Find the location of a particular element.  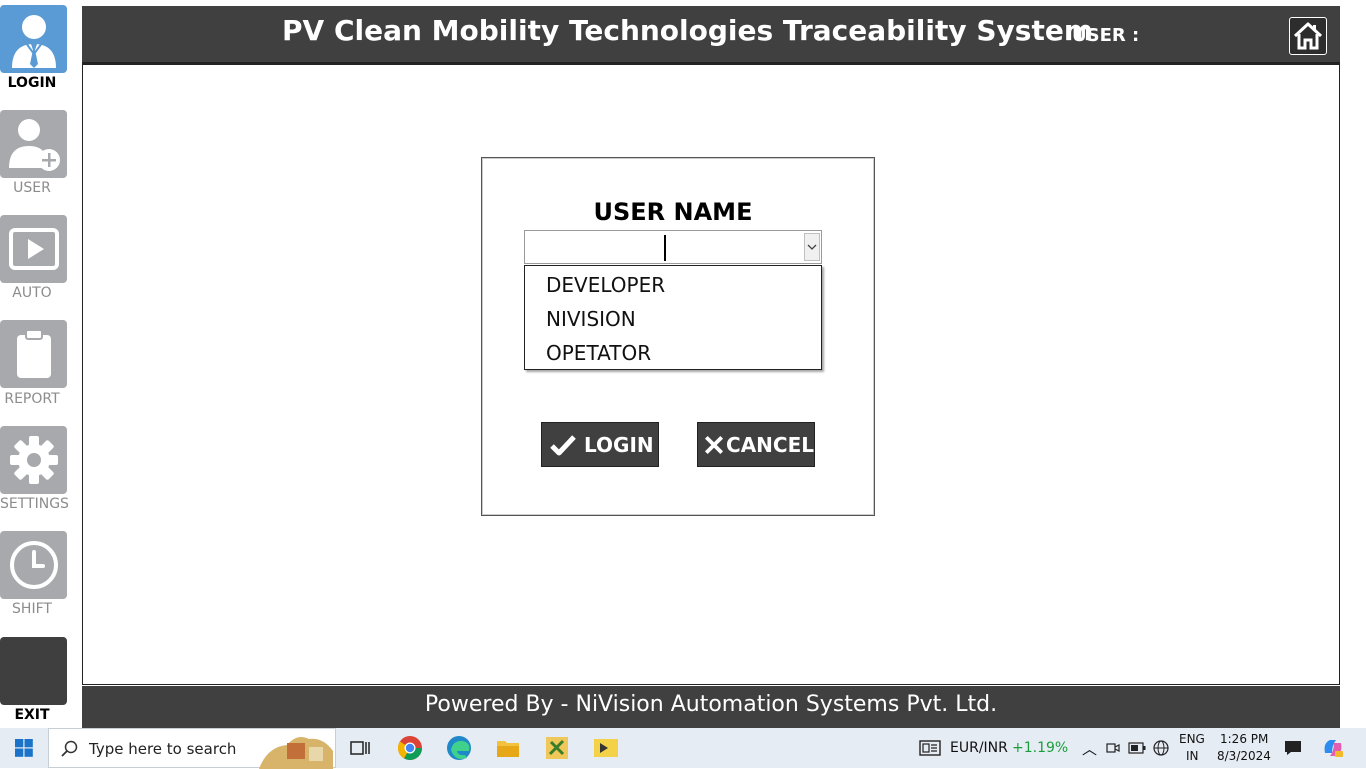

meet-now-icon is located at coordinates (1113, 748).